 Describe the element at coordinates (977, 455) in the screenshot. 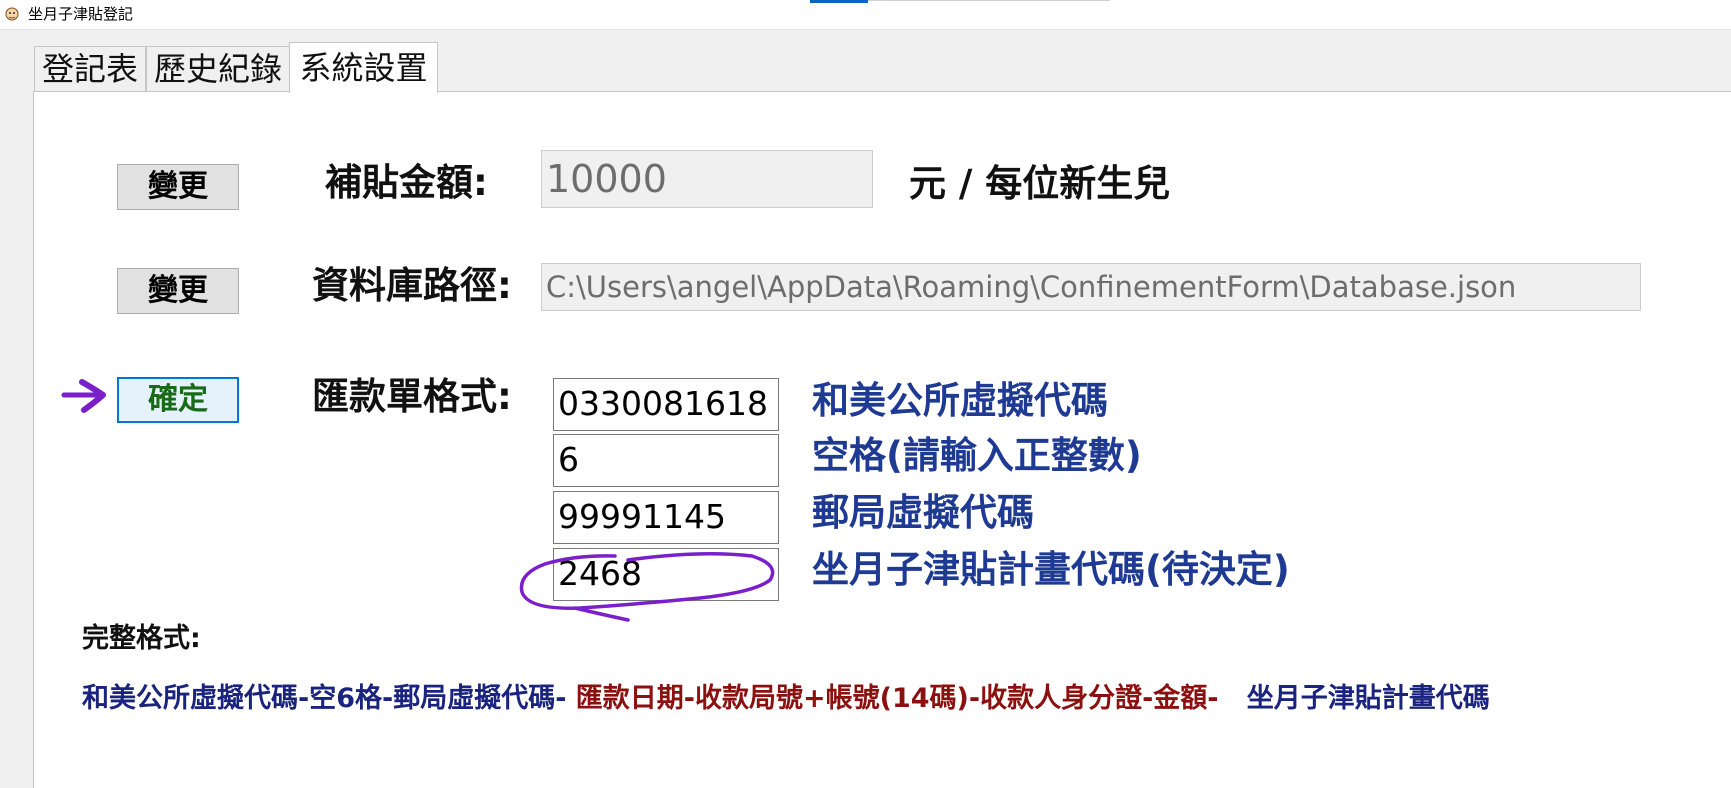

I see `space-count-desc: 空格(請輸入正整數)` at that location.